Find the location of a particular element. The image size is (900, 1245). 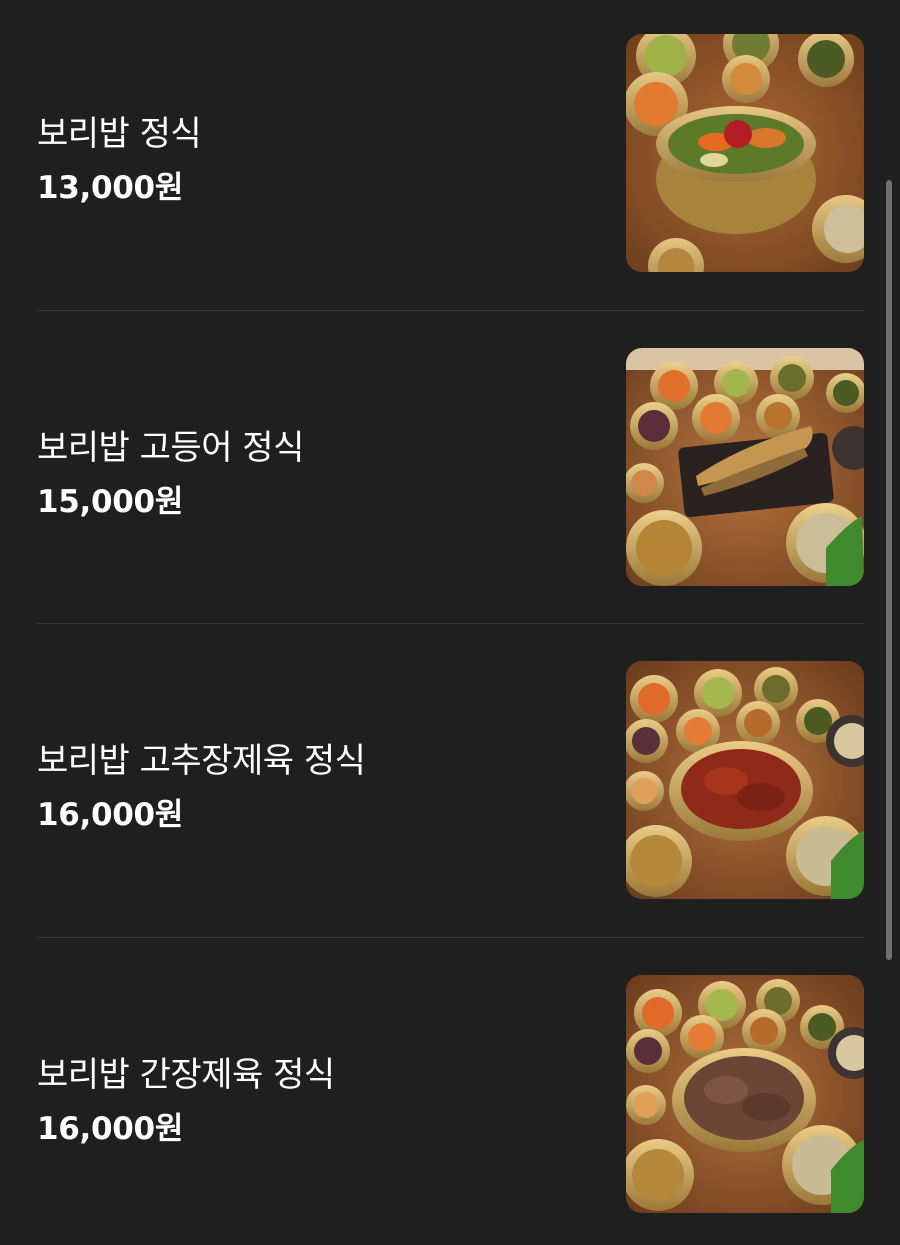

menu-item-name: 보리밥 정식 is located at coordinates (119, 134).